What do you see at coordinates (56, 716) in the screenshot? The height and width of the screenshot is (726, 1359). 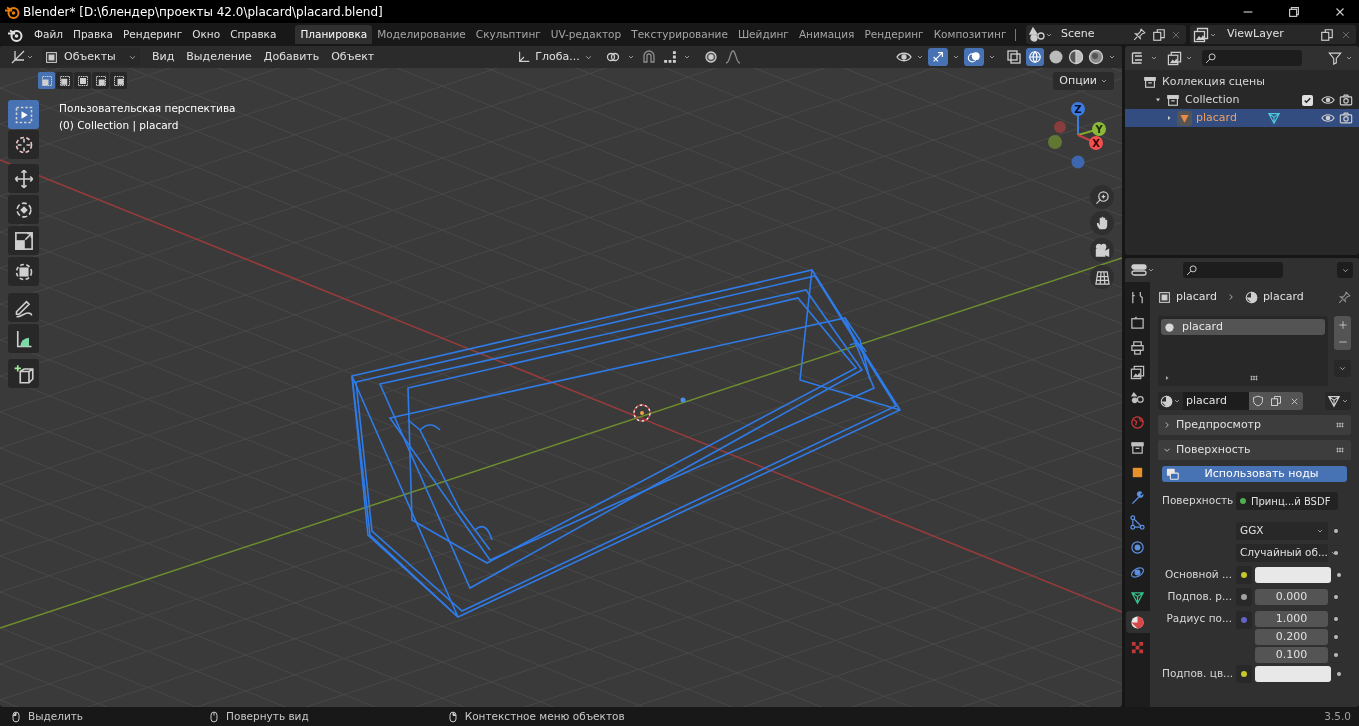 I see `status-hint: Выделить` at bounding box center [56, 716].